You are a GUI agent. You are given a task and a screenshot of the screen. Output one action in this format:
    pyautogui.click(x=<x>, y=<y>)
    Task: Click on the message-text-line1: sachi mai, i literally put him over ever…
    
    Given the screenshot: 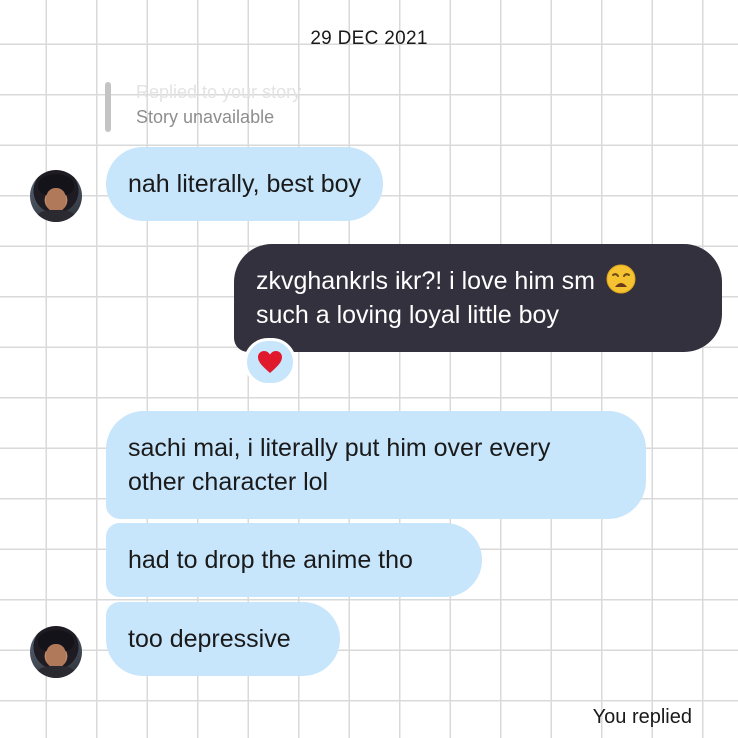 What is the action you would take?
    pyautogui.click(x=339, y=448)
    